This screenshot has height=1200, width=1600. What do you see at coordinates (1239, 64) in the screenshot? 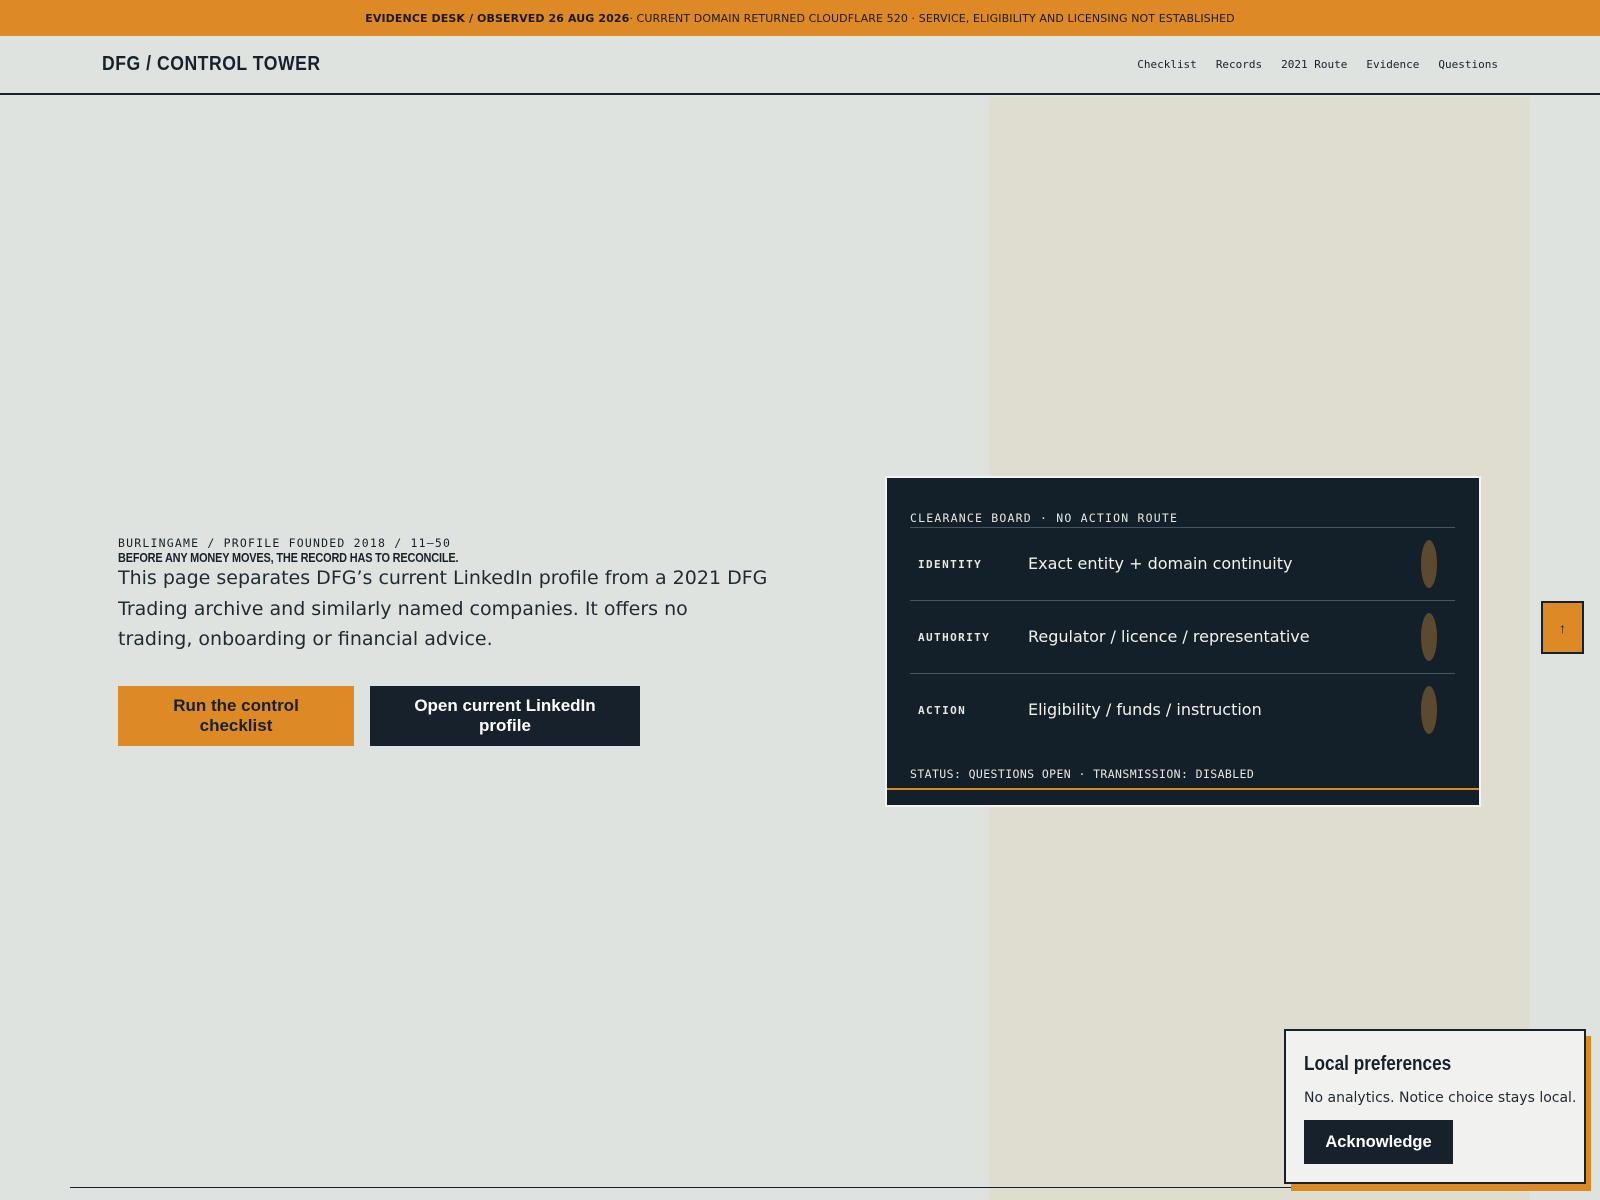
I see `nav-records: Records` at bounding box center [1239, 64].